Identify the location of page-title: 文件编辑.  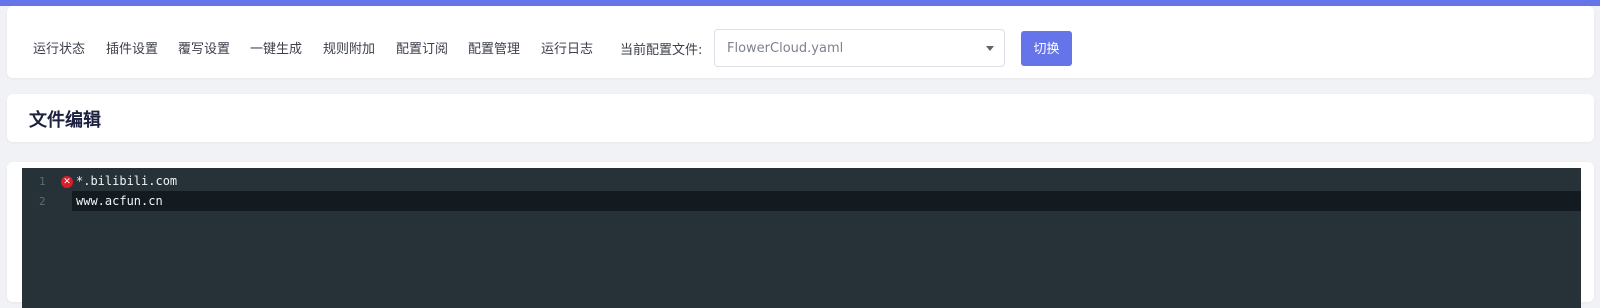
(65, 120).